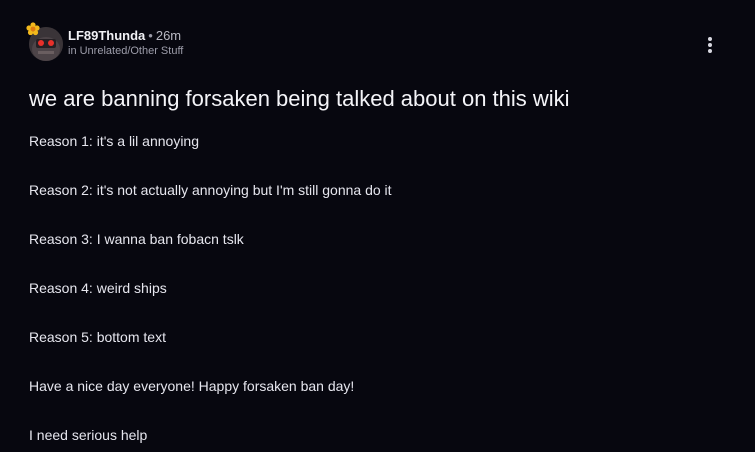 This screenshot has width=755, height=452. What do you see at coordinates (33, 29) in the screenshot?
I see `flower-badge-icon` at bounding box center [33, 29].